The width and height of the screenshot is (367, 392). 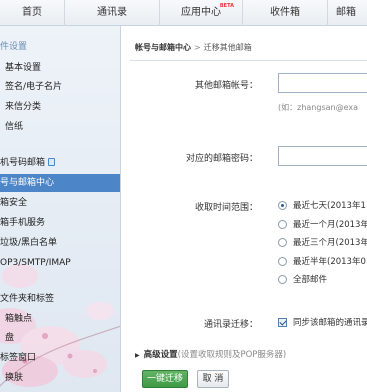 I want to click on advanced-title: 高级设置, so click(x=160, y=355).